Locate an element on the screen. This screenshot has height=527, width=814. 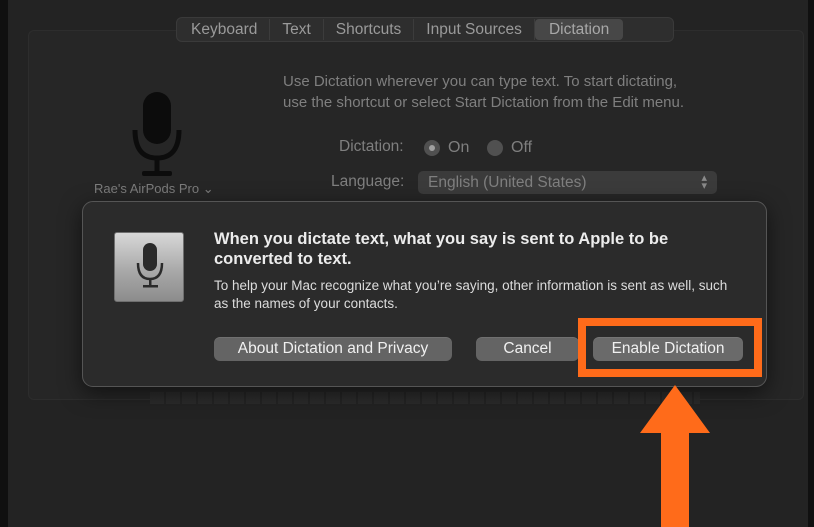
language-value: English (United States) is located at coordinates (507, 182).